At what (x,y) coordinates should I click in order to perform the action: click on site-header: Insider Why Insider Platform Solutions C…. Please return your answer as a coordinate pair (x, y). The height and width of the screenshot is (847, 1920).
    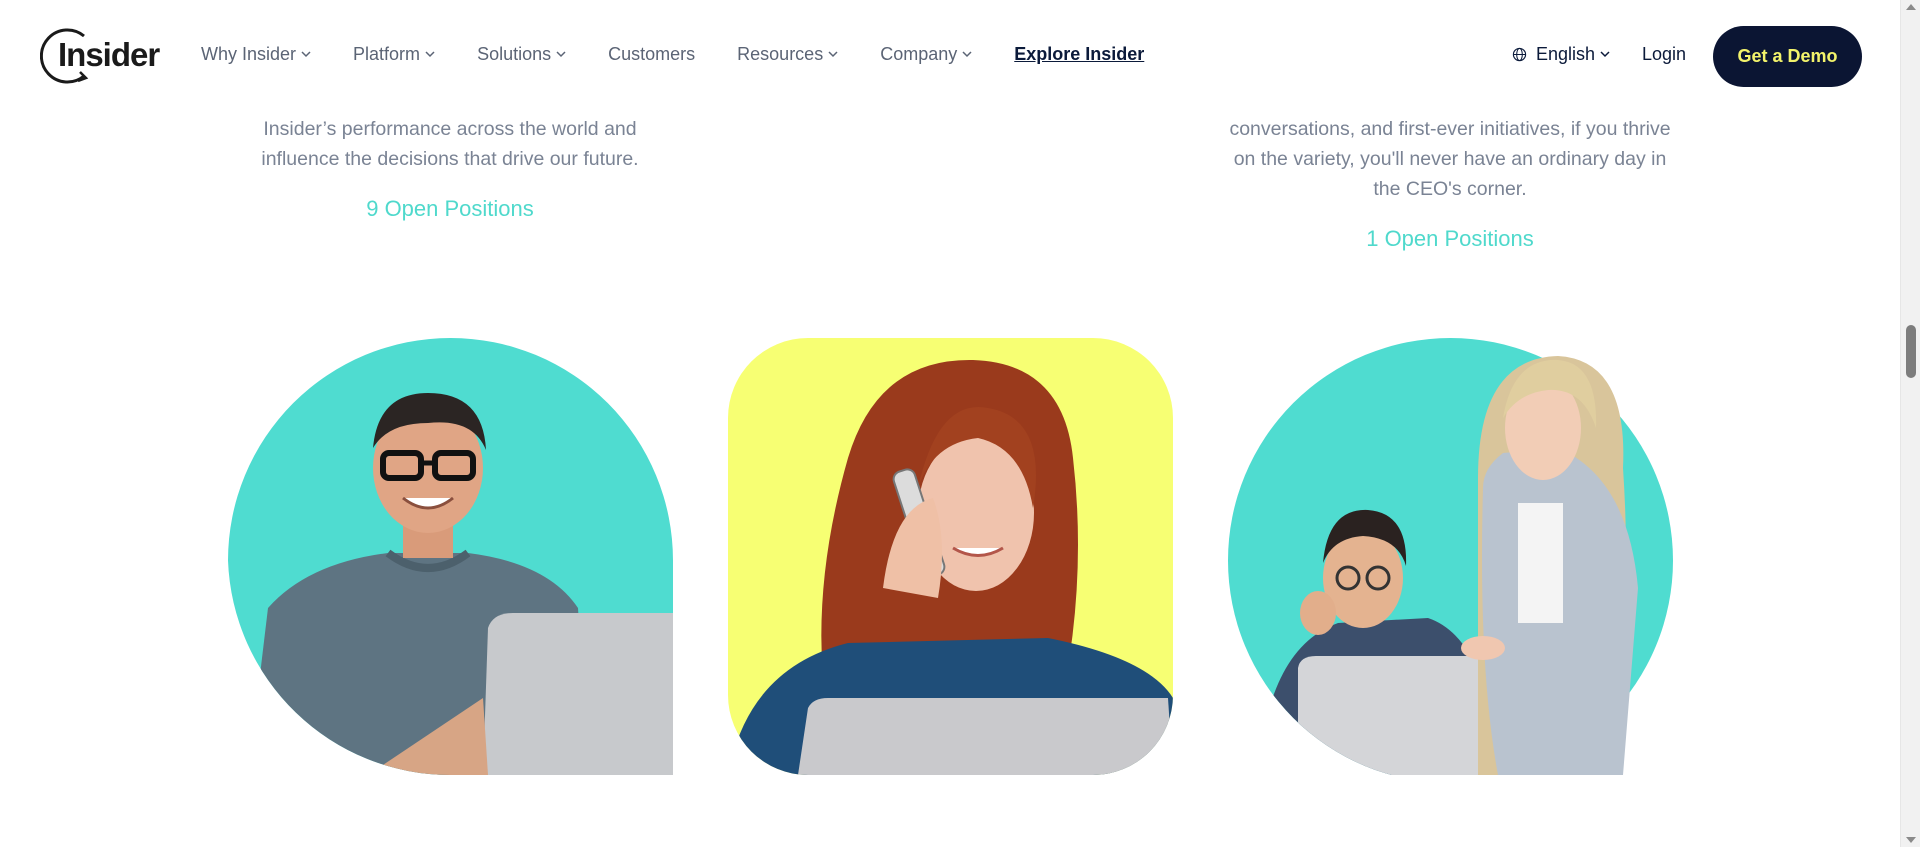
    Looking at the image, I should click on (950, 56).